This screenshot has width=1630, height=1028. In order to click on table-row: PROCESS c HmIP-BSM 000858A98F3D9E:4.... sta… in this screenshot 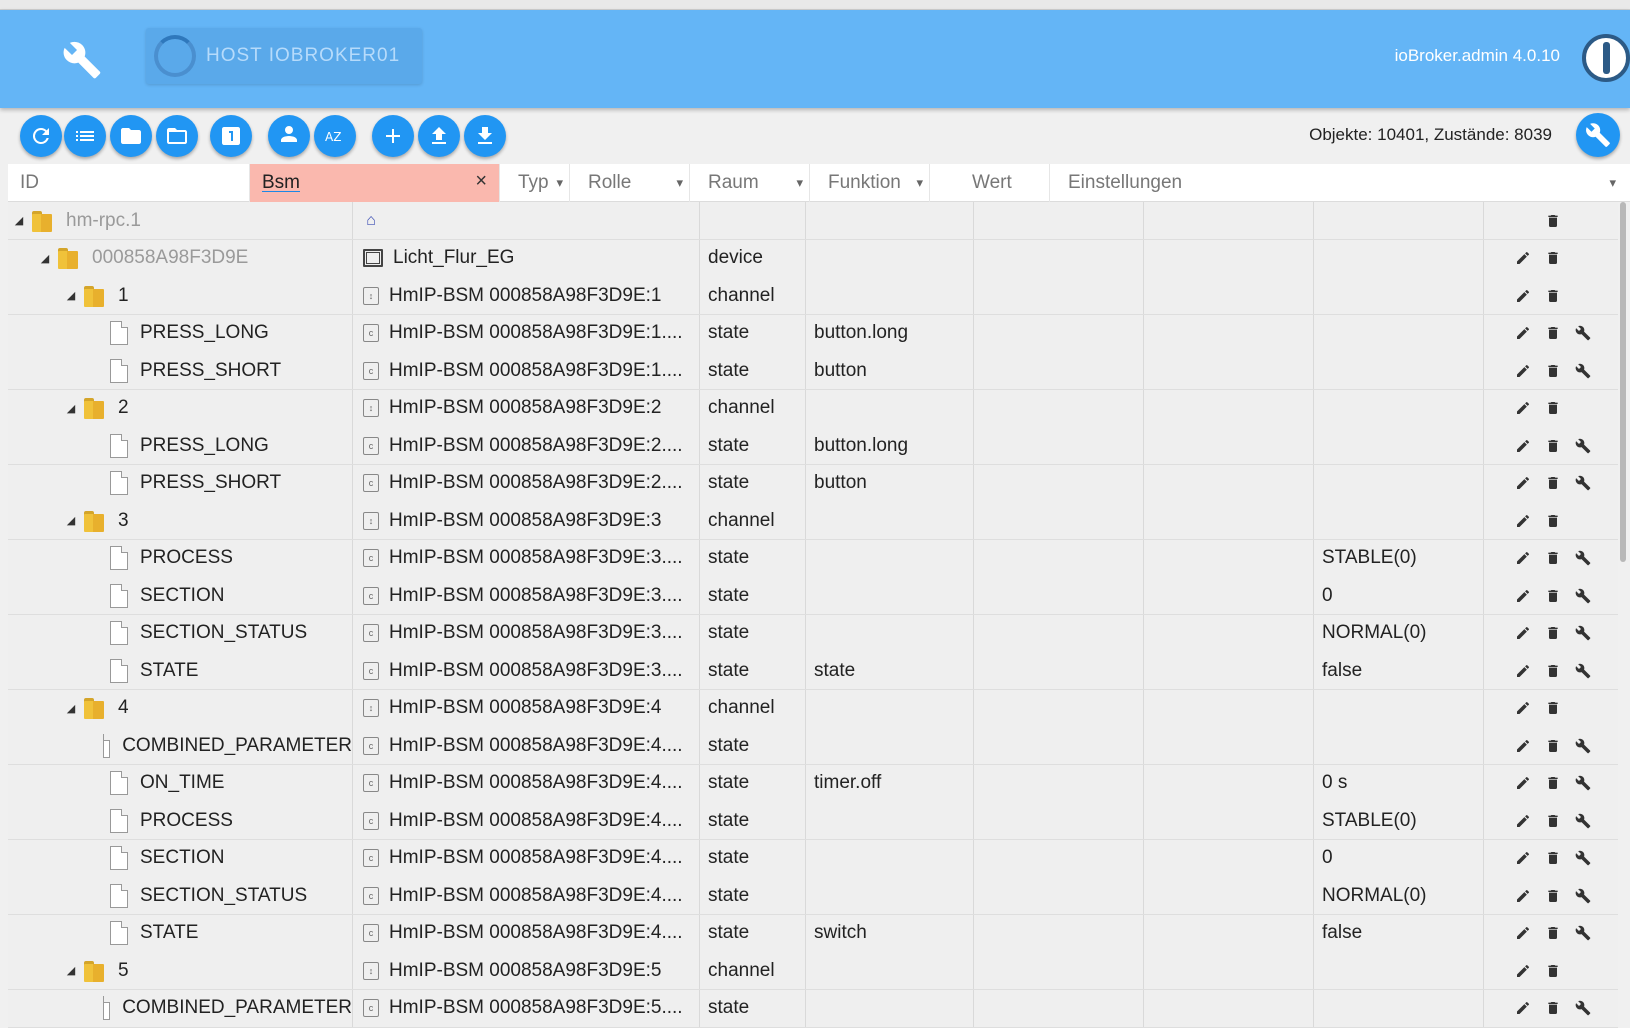, I will do `click(813, 821)`.